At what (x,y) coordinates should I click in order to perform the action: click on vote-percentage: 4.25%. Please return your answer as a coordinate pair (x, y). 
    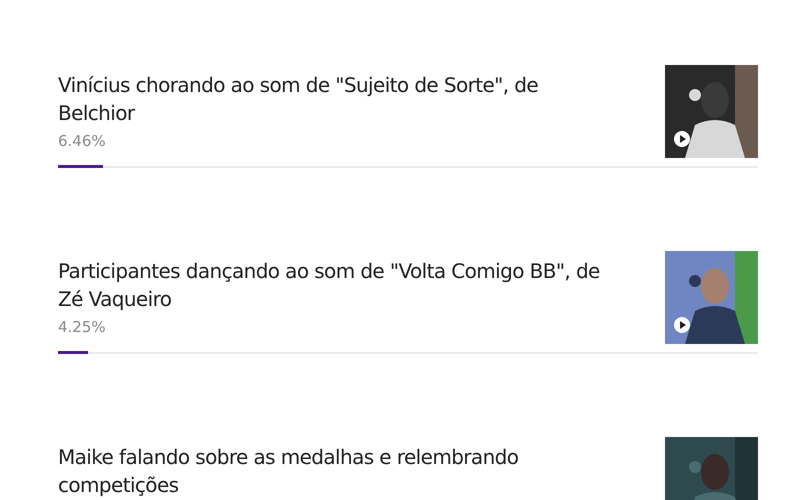
    Looking at the image, I should click on (82, 327).